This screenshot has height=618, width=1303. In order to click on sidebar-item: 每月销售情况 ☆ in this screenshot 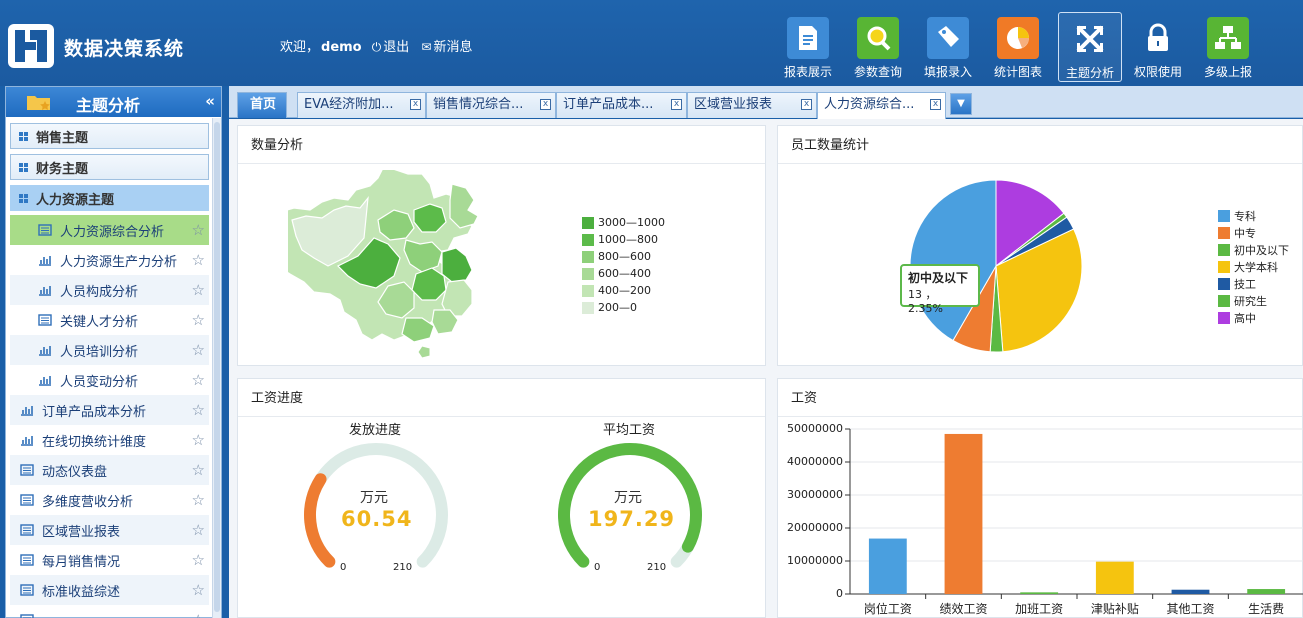, I will do `click(109, 560)`.